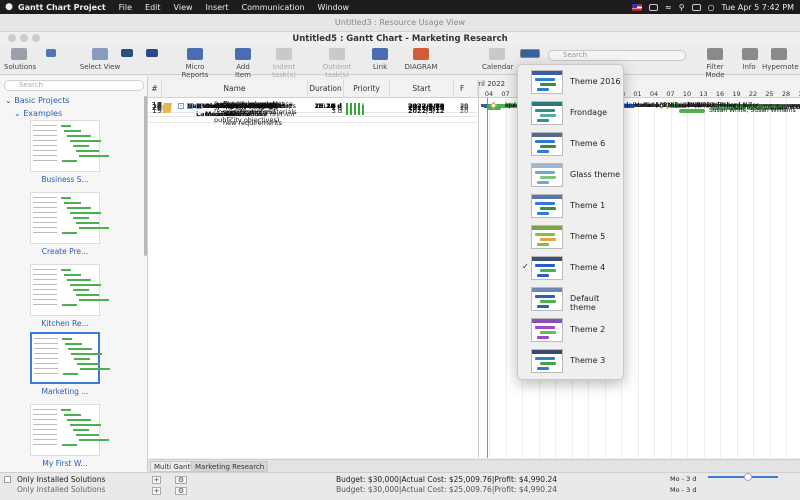 Image resolution: width=800 pixels, height=500 pixels. I want to click on col-start: Start, so click(422, 89).